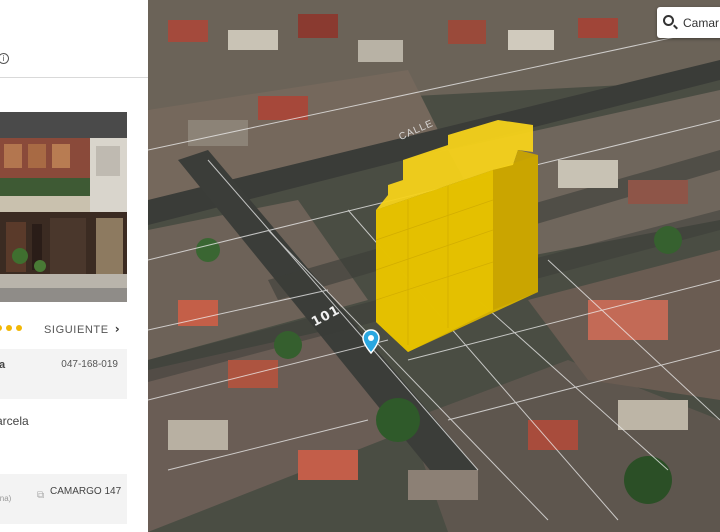 This screenshot has width=720, height=532. Describe the element at coordinates (86, 491) in the screenshot. I see `address-value: CAMARGO 147` at that location.